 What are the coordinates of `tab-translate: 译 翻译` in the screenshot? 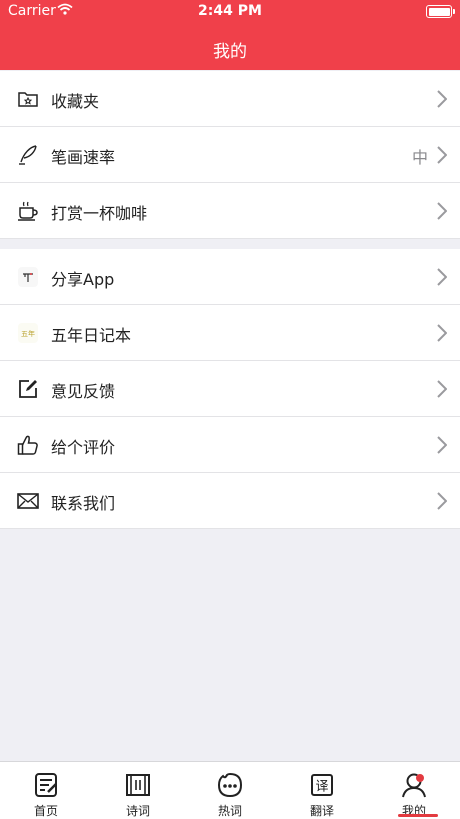 It's located at (322, 790).